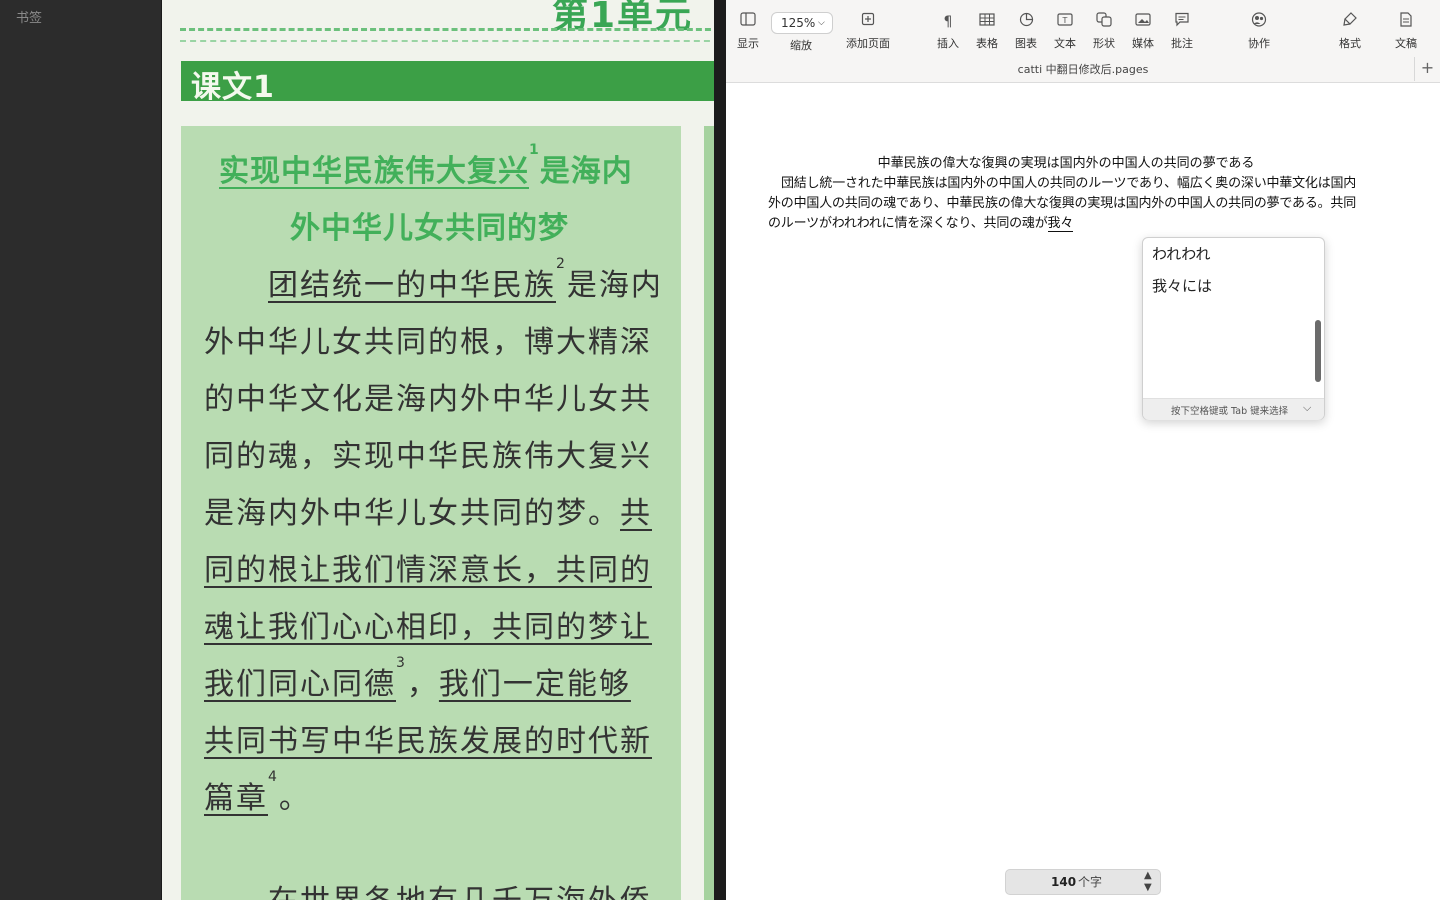 This screenshot has width=1440, height=900. What do you see at coordinates (1090, 882) in the screenshot?
I see `word-count-unit: 个字` at bounding box center [1090, 882].